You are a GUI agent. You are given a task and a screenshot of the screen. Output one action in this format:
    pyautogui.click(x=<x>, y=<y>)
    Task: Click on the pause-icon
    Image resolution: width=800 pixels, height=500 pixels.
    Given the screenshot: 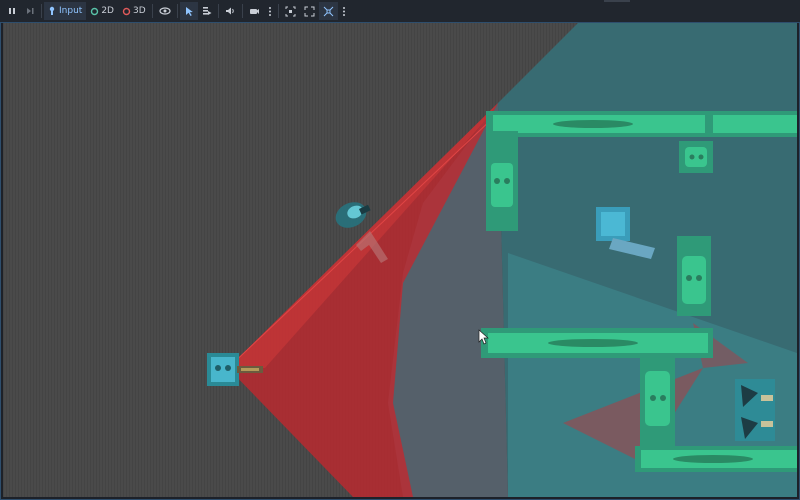 What is the action you would take?
    pyautogui.click(x=12, y=11)
    